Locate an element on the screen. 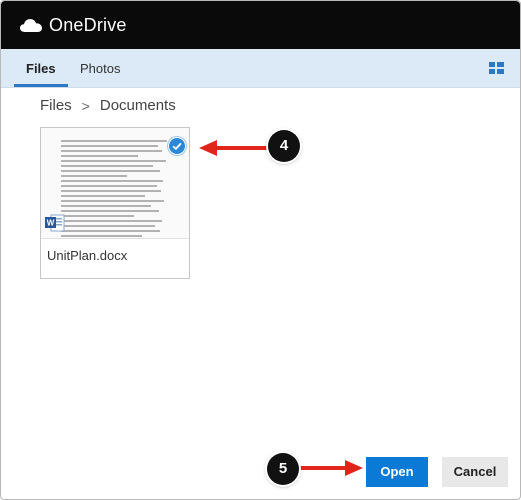  breadcrumb: Files > Documents is located at coordinates (108, 105).